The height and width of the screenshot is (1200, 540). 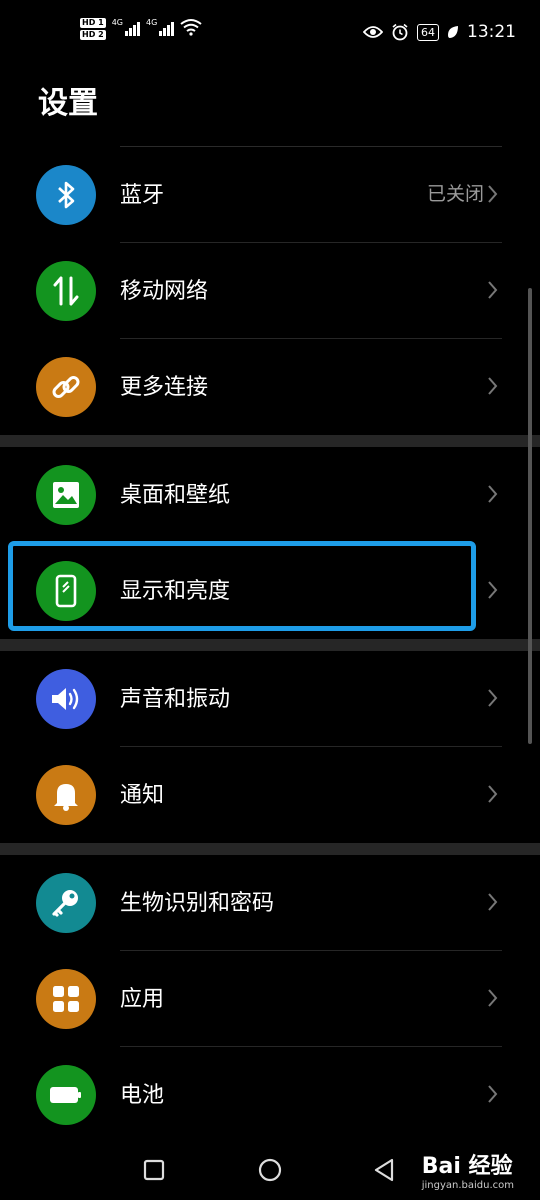 I want to click on settings-item-more-connections: 更多连接, so click(x=270, y=387).